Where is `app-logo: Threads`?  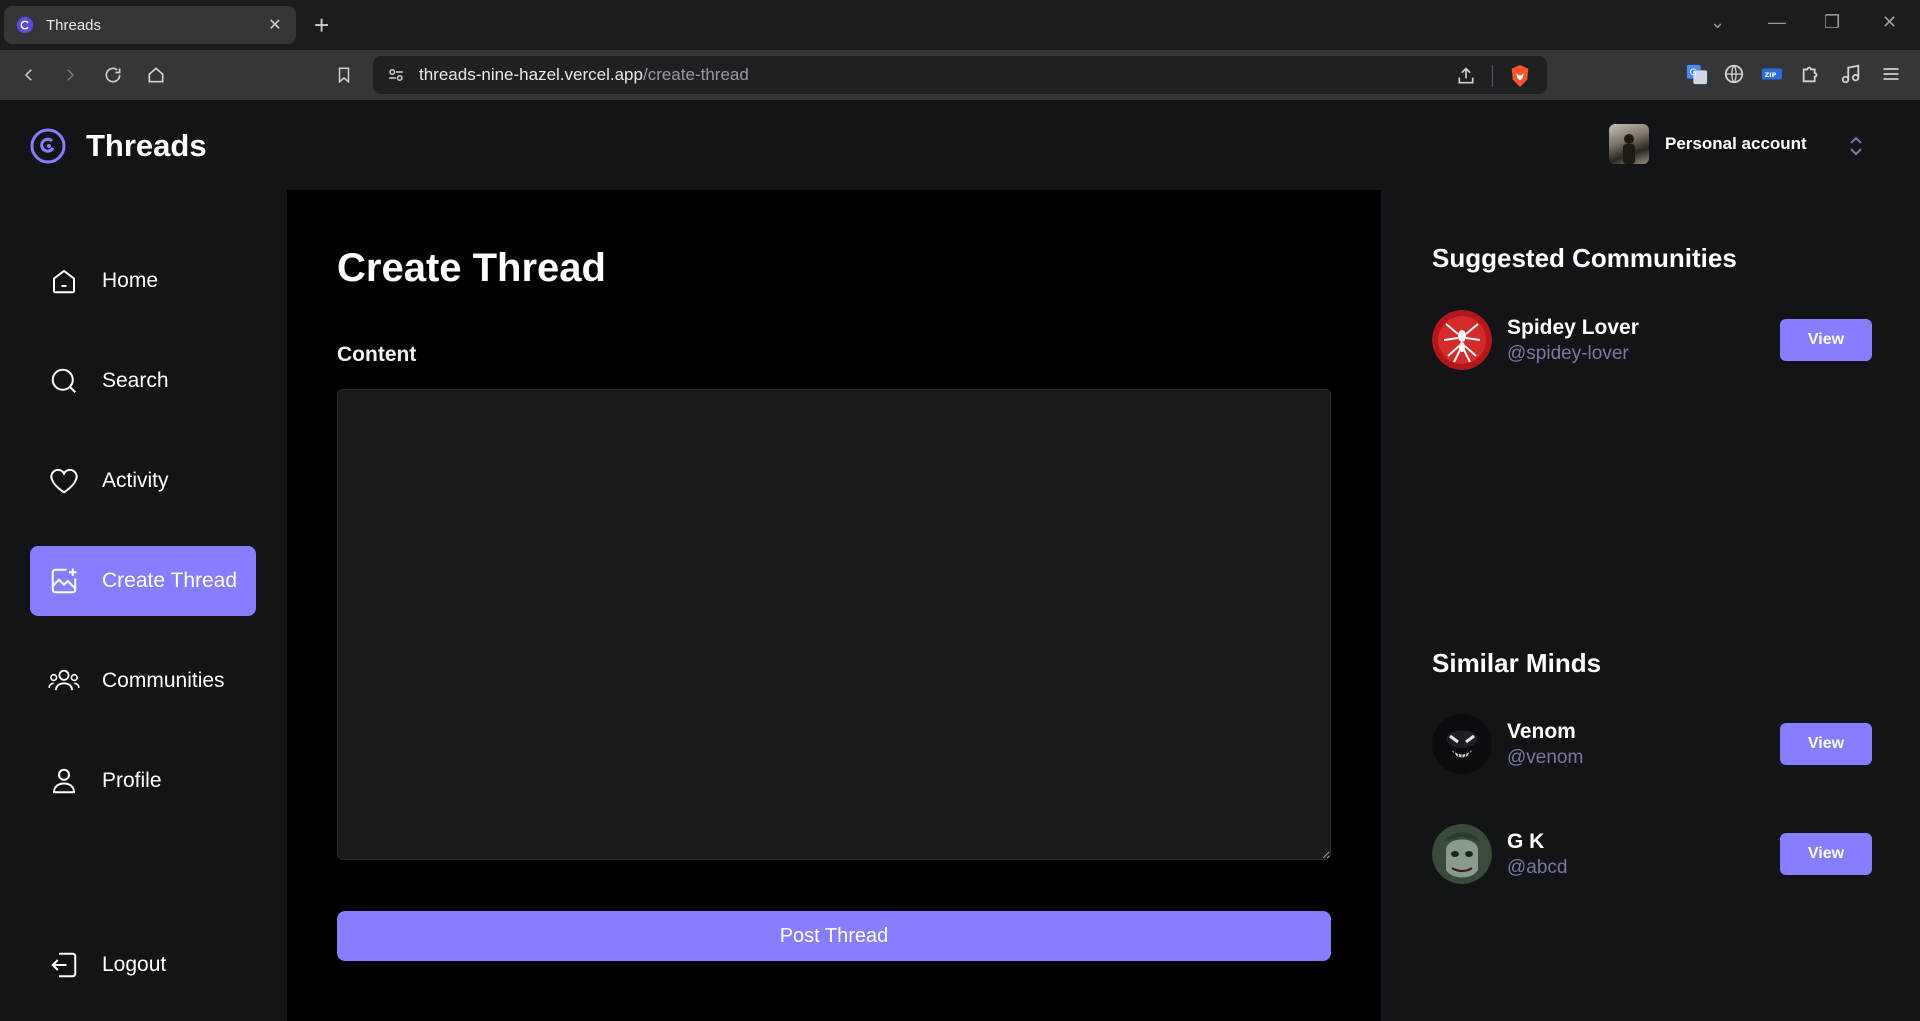
app-logo: Threads is located at coordinates (118, 146).